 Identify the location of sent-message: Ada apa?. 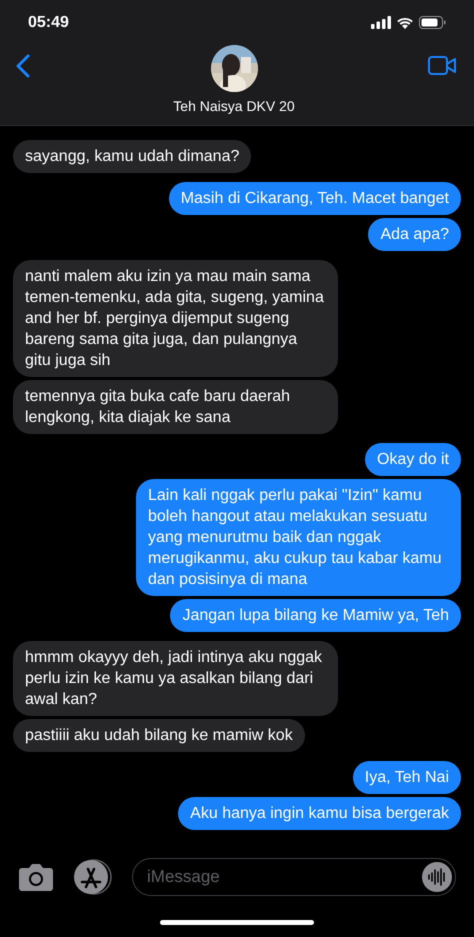
(414, 234).